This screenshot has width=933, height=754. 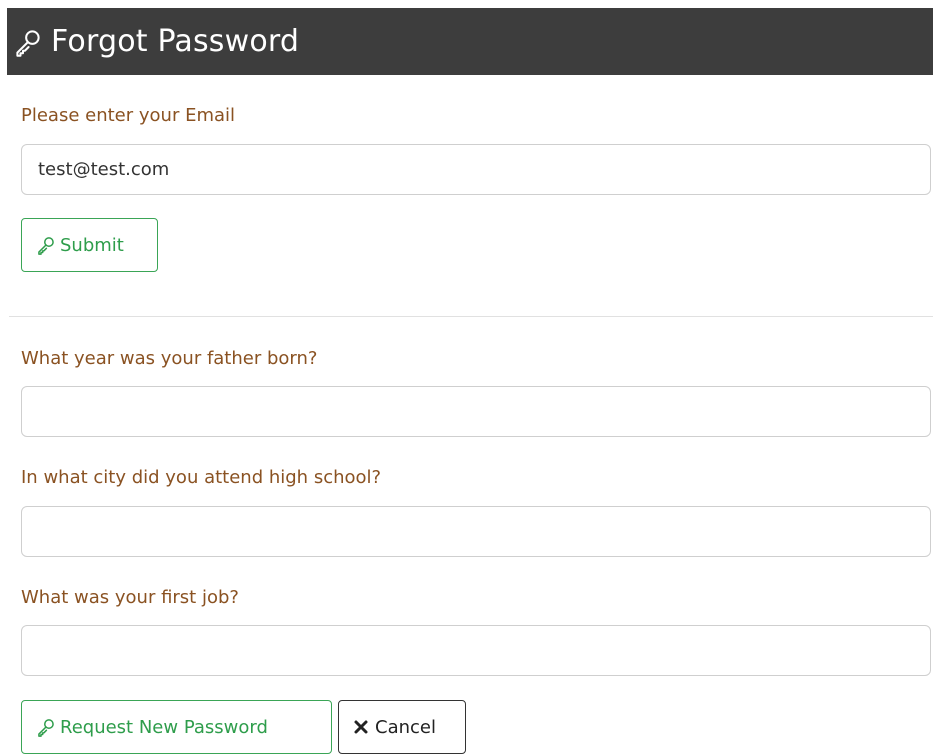 What do you see at coordinates (476, 169) in the screenshot?
I see `email-field` at bounding box center [476, 169].